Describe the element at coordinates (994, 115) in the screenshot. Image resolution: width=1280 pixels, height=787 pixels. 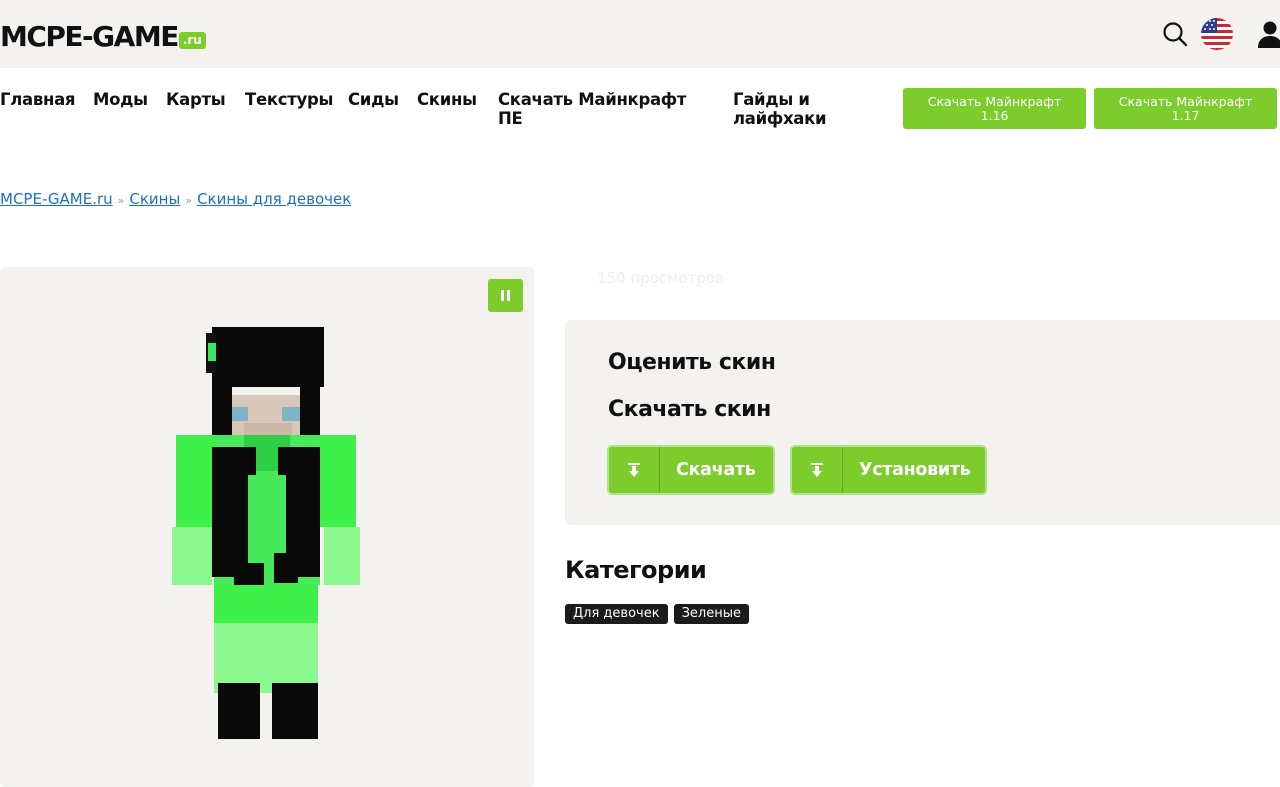
I see `button-label-line2: 1.16` at that location.